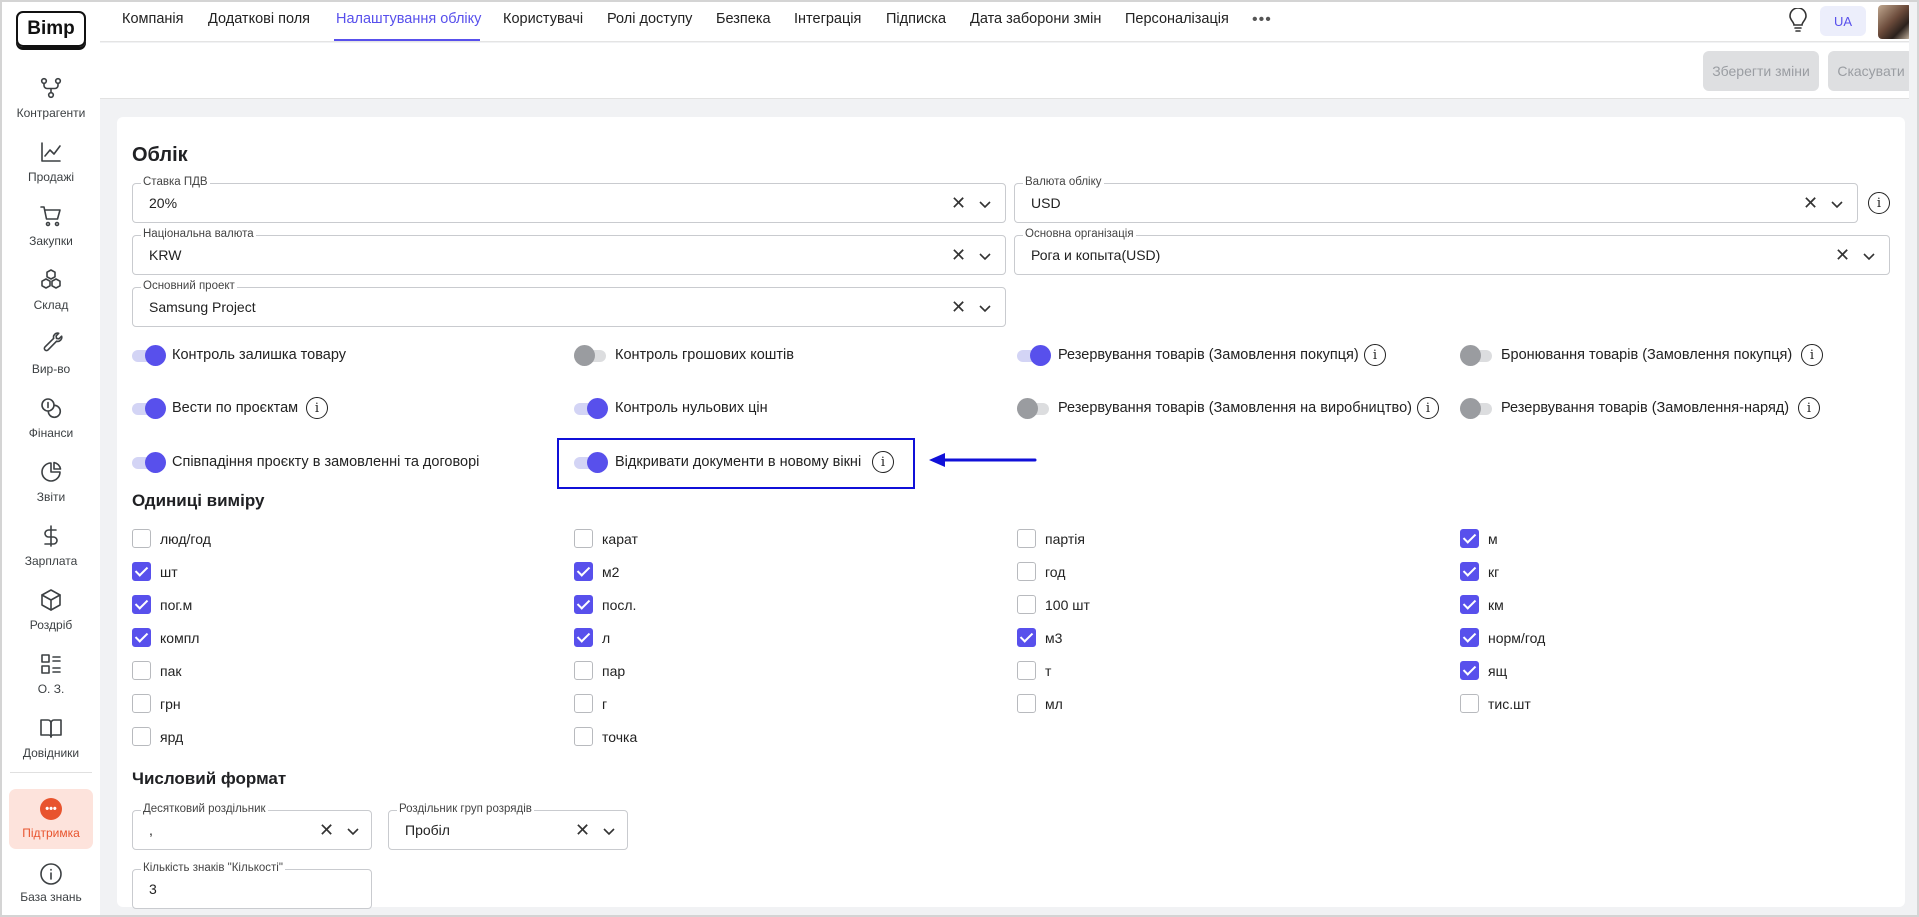 The width and height of the screenshot is (1919, 917). Describe the element at coordinates (1761, 71) in the screenshot. I see `save-changes-button: Зберегти зміни` at that location.